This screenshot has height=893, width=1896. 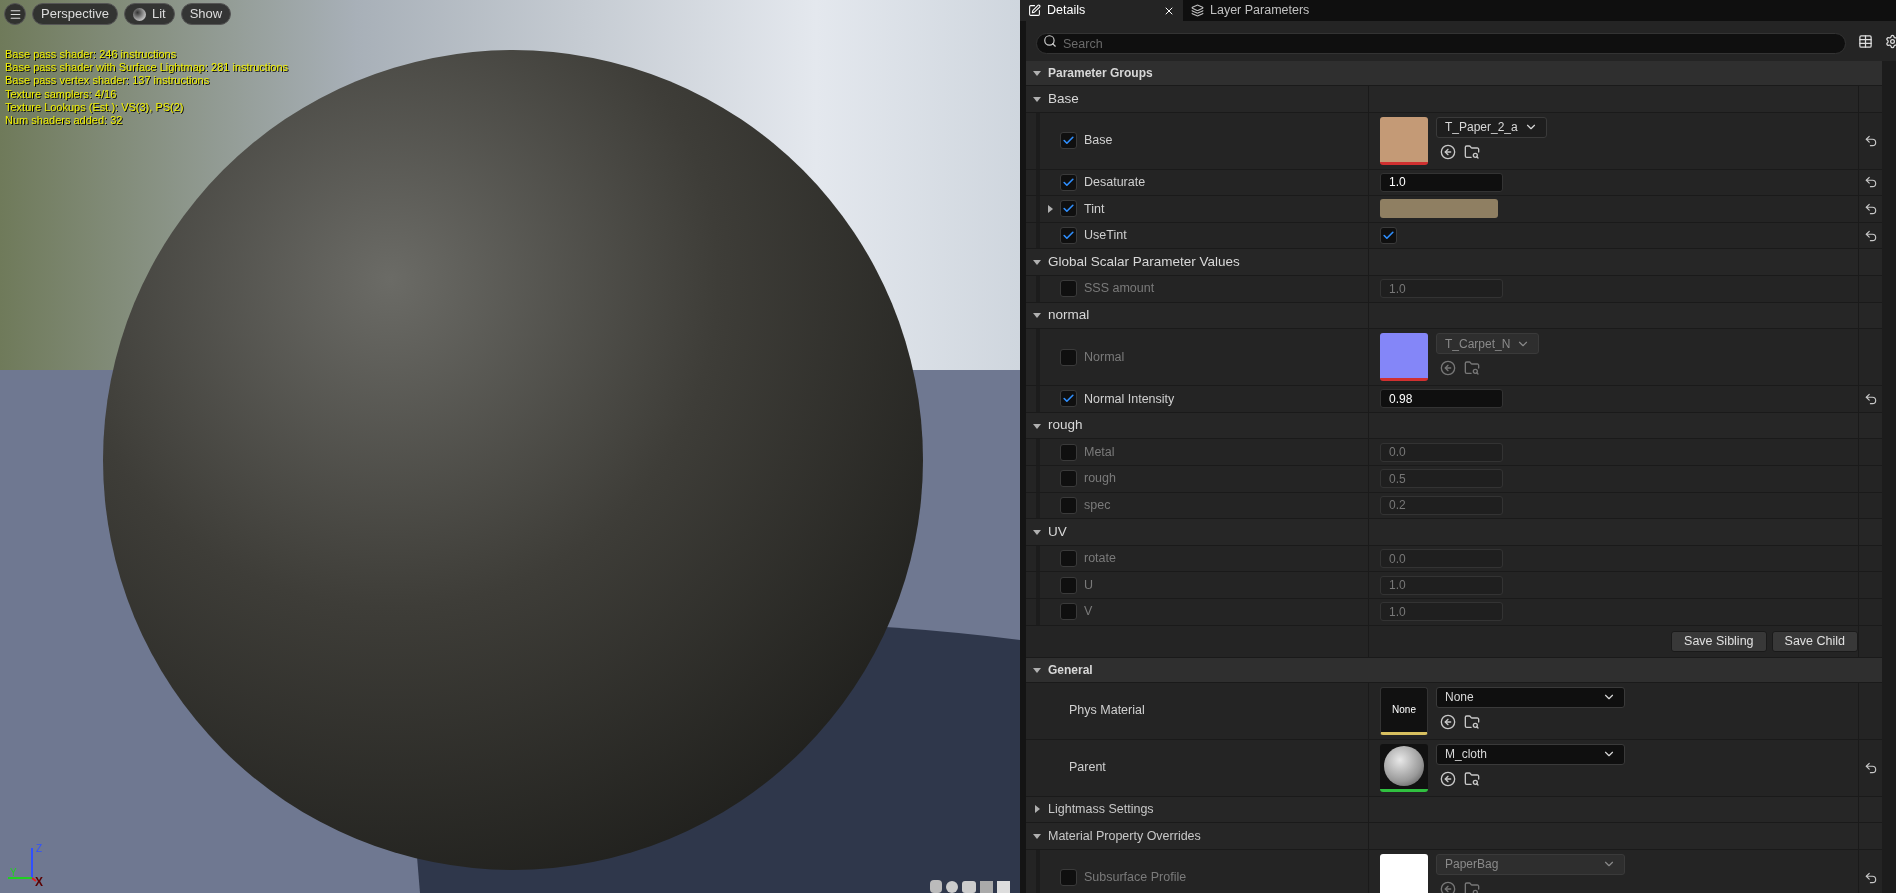 I want to click on group-title: Global Scalar Parameter Values, so click(x=1144, y=262).